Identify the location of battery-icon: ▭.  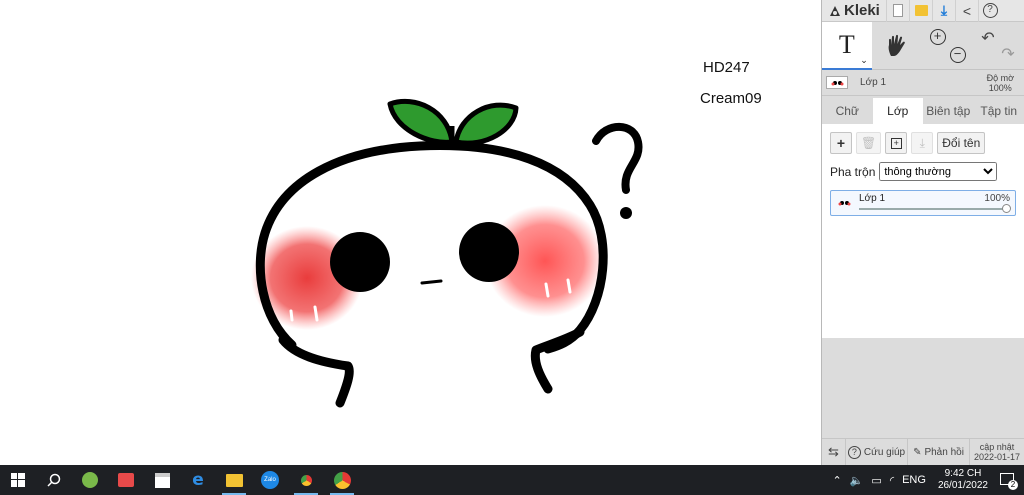
(876, 480).